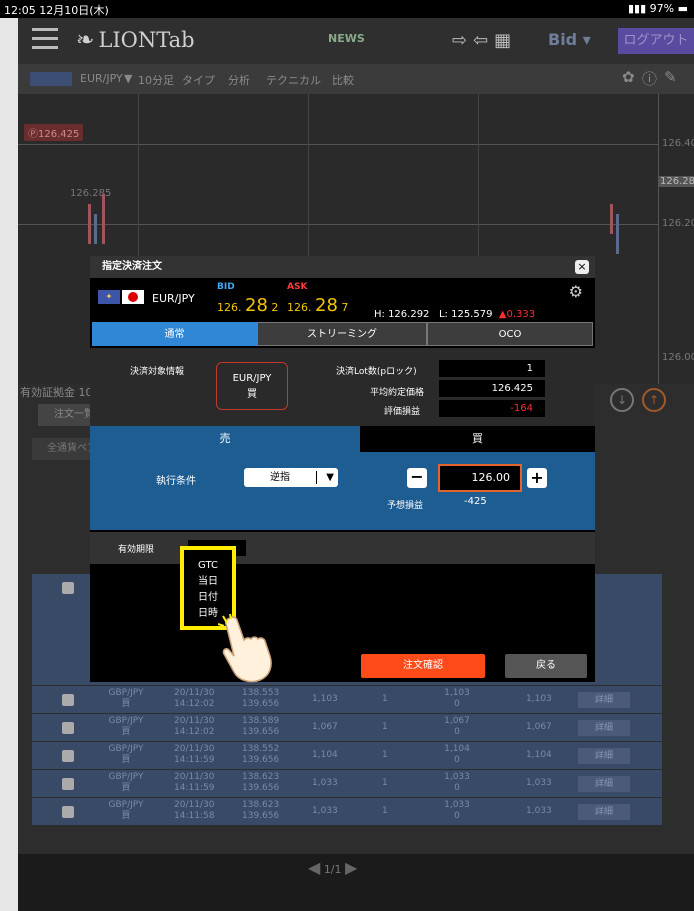 The height and width of the screenshot is (911, 694). I want to click on buy-tab: 買, so click(477, 439).